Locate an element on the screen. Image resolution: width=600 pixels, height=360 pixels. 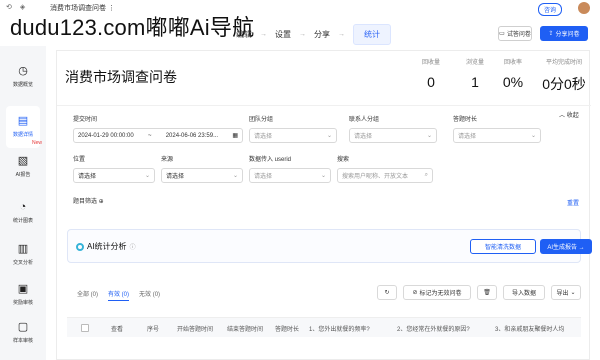
answer-duration-select: 请选择 ⌄ is located at coordinates (497, 135).